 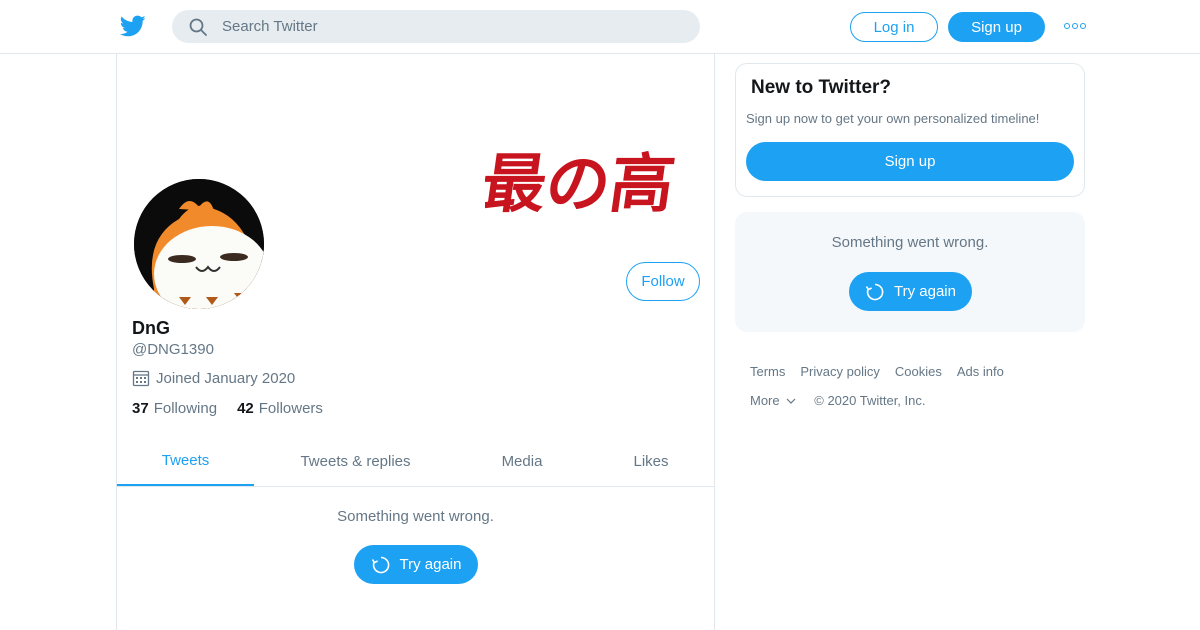 I want to click on tab-likes: Likes, so click(x=651, y=461).